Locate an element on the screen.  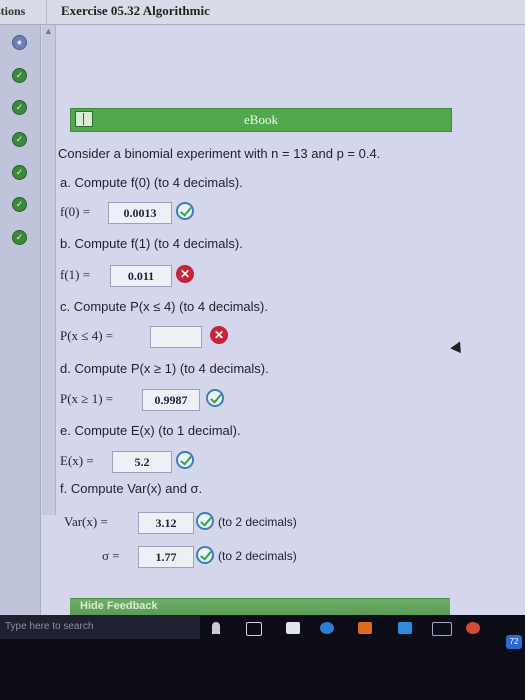
ebook-button: eBook is located at coordinates (261, 120).